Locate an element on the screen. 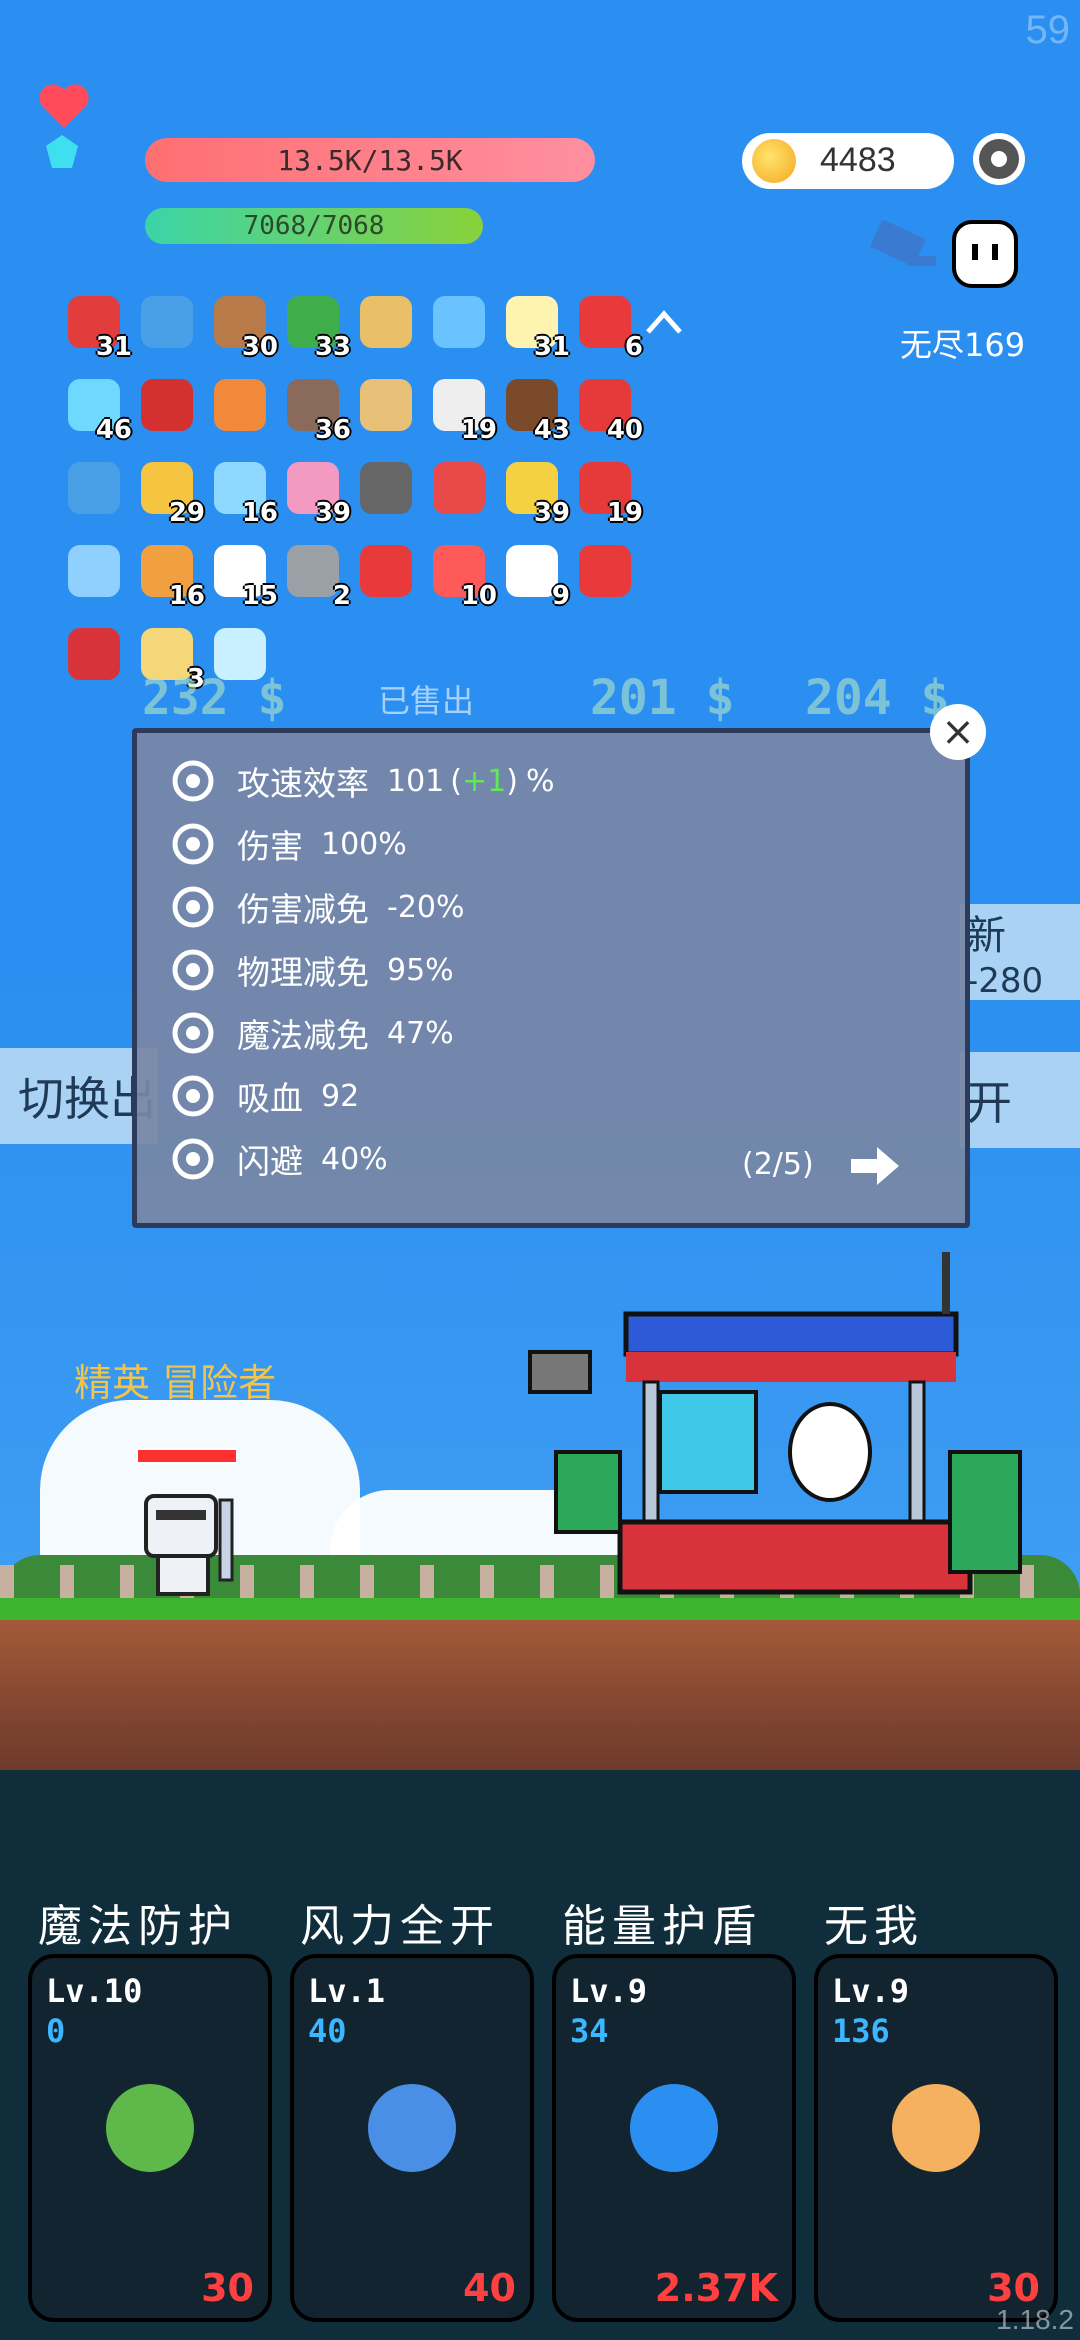 This screenshot has height=2340, width=1080. coin-icon is located at coordinates (774, 161).